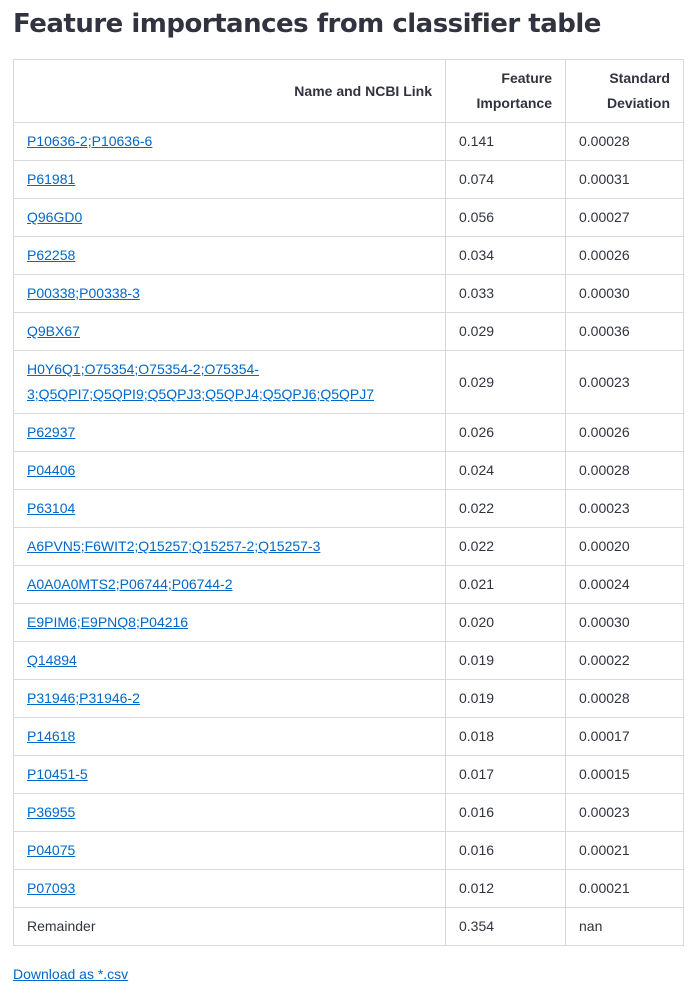  Describe the element at coordinates (229, 331) in the screenshot. I see `cell-name: Q9BX67` at that location.